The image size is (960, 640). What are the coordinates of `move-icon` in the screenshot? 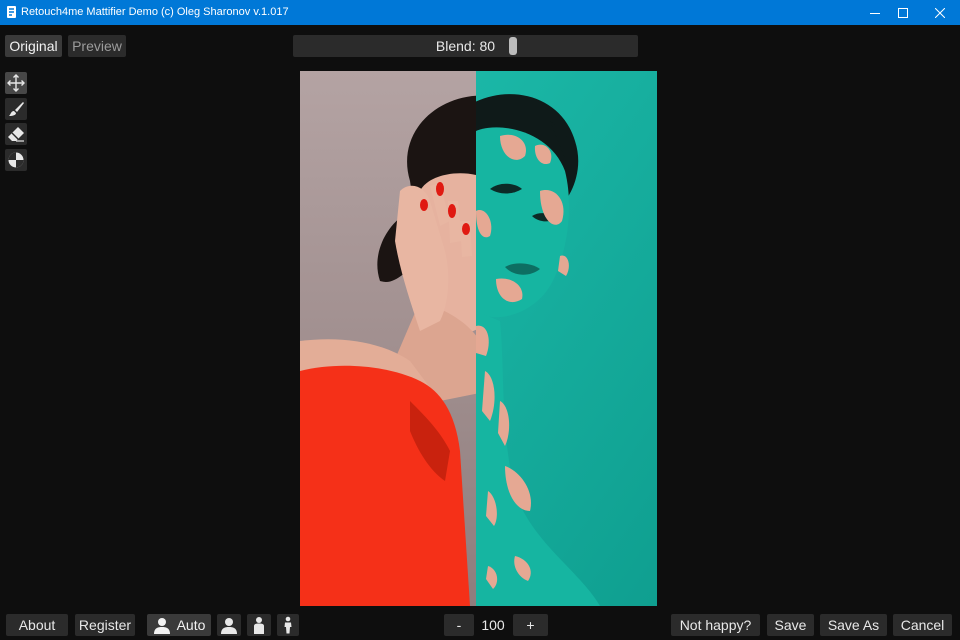 It's located at (16, 83).